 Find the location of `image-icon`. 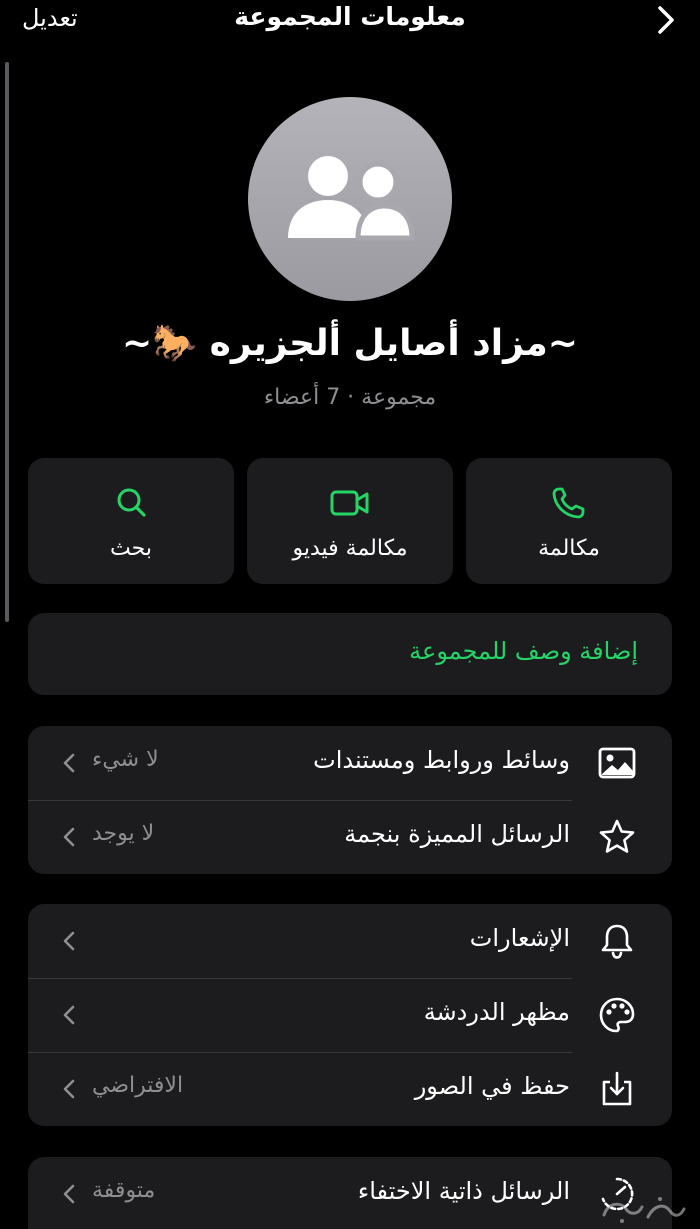

image-icon is located at coordinates (617, 763).